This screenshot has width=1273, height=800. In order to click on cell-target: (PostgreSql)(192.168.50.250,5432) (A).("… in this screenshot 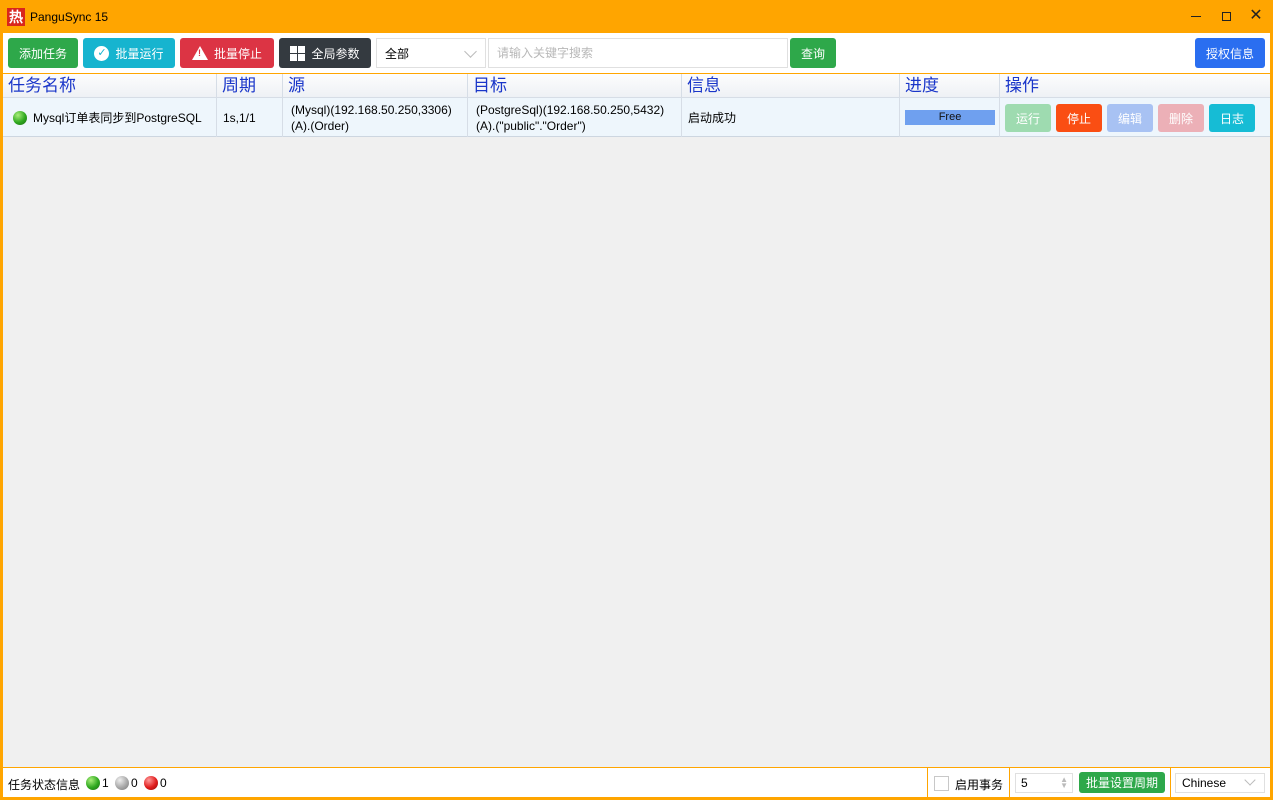, I will do `click(575, 117)`.